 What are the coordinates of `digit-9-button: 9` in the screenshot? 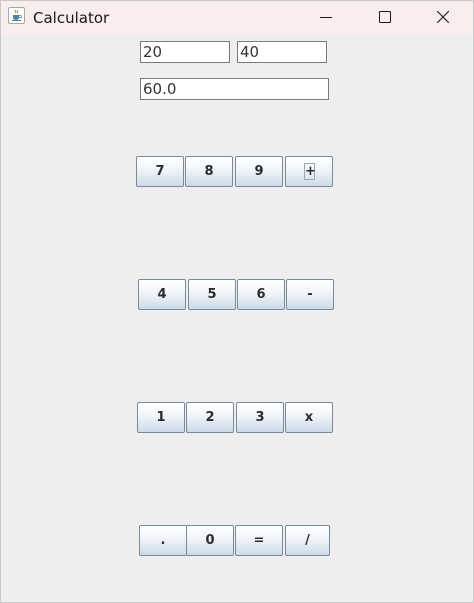 It's located at (259, 171).